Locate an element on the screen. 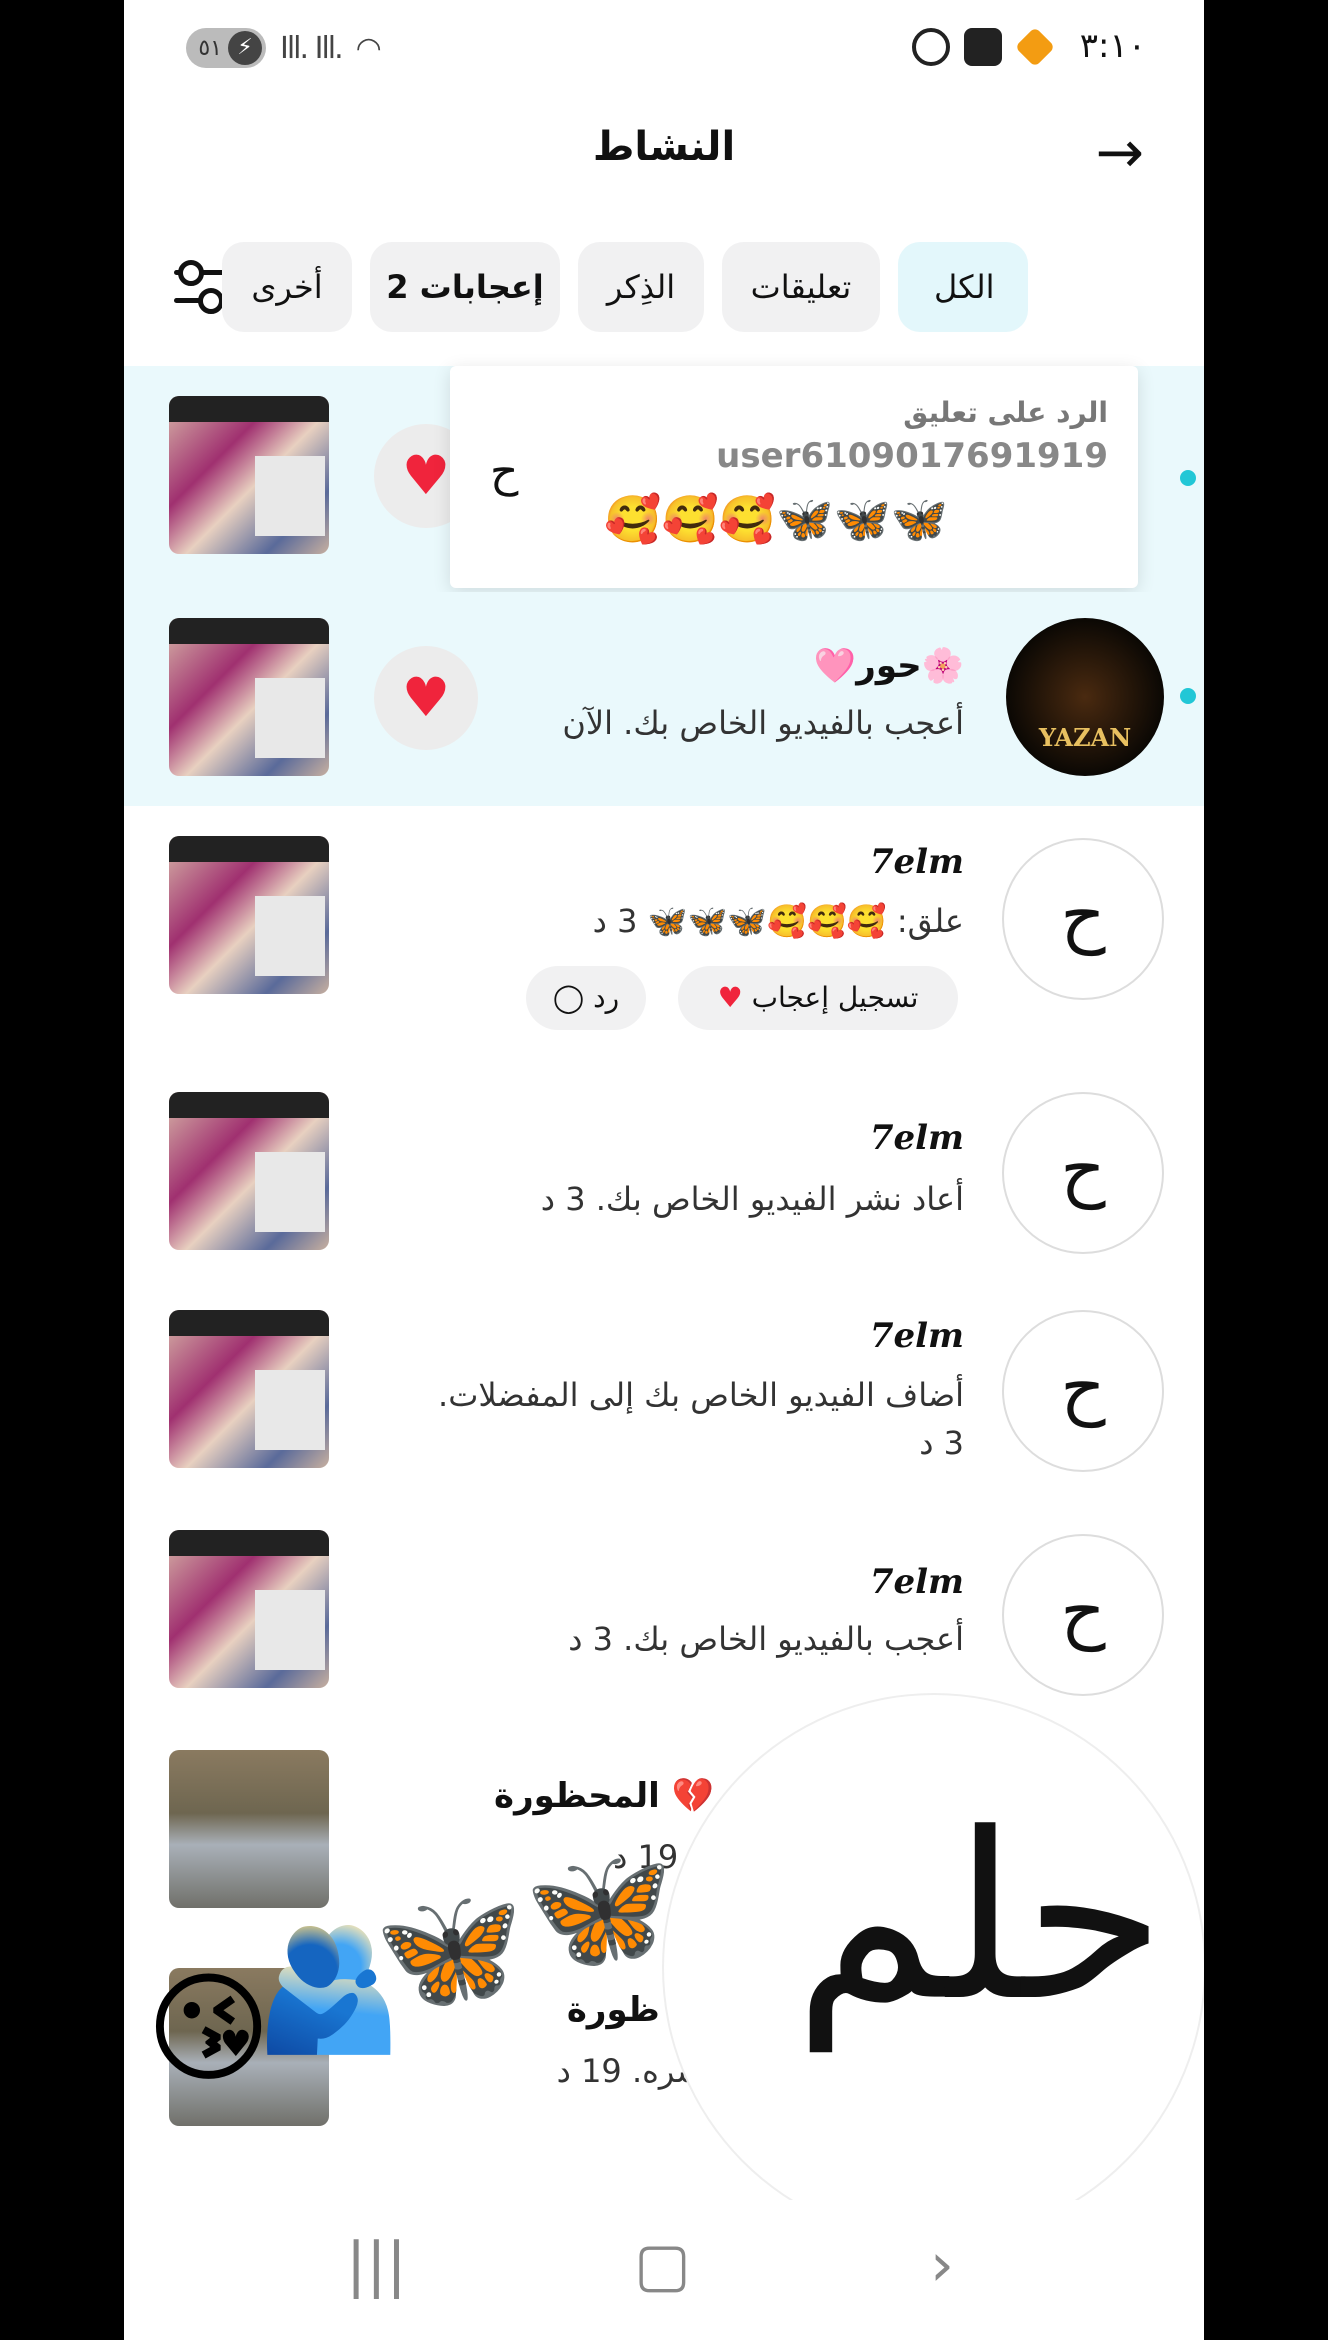 This screenshot has height=2340, width=1328. calligraphy-sticker: حلم is located at coordinates (934, 1967).